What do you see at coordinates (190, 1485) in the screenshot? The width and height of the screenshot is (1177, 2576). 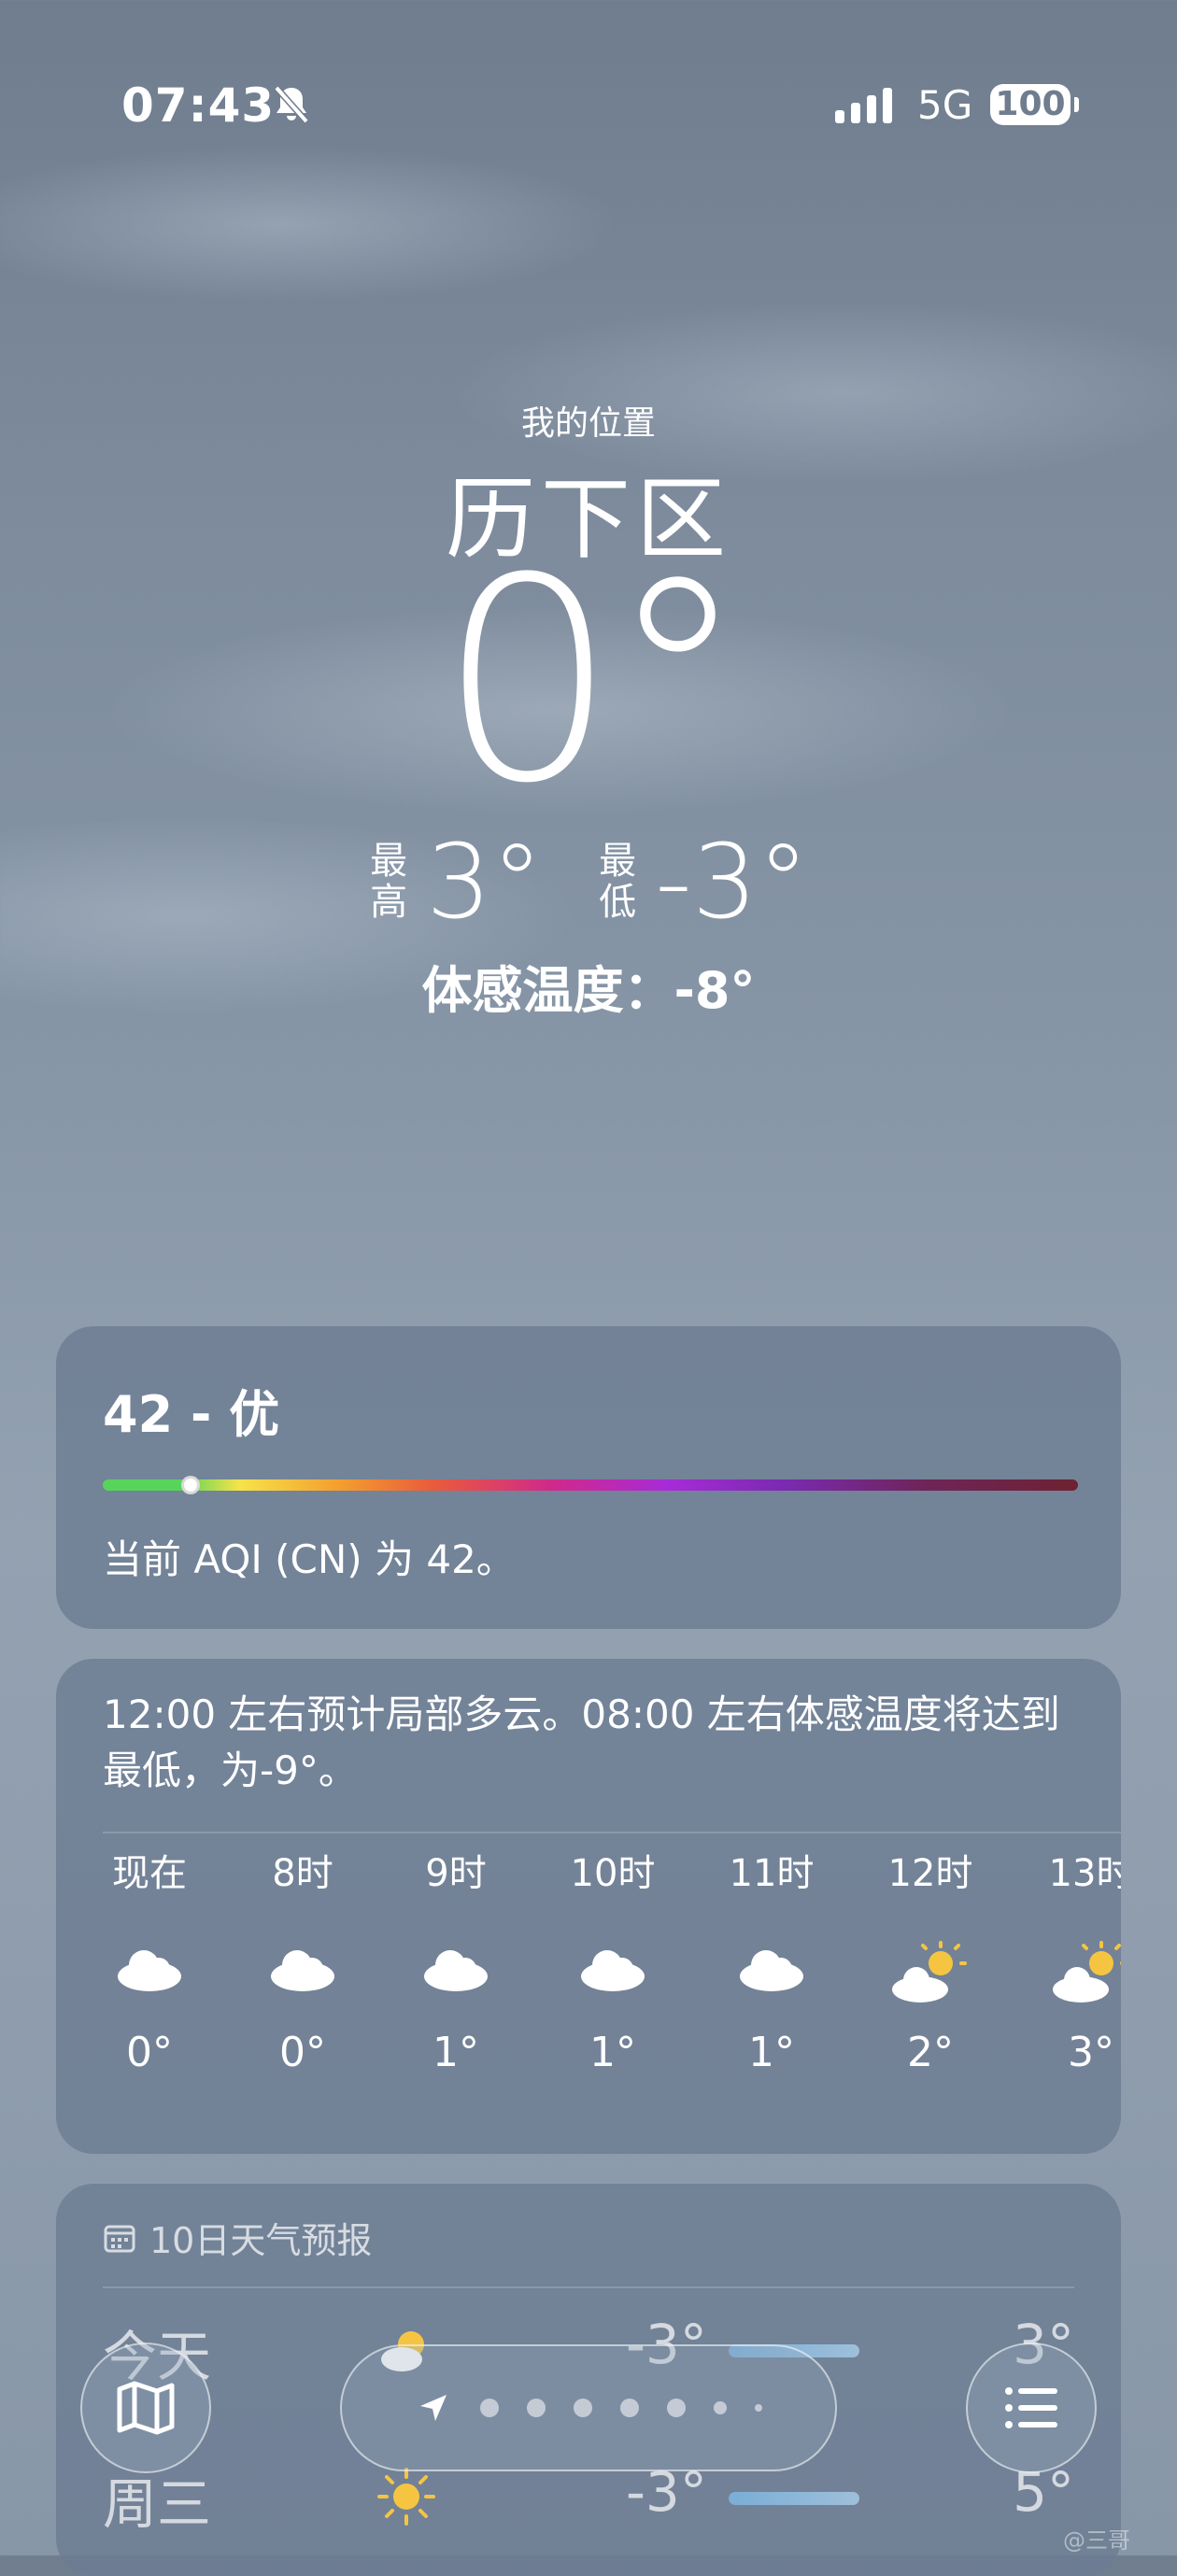 I see `aqi-marker` at bounding box center [190, 1485].